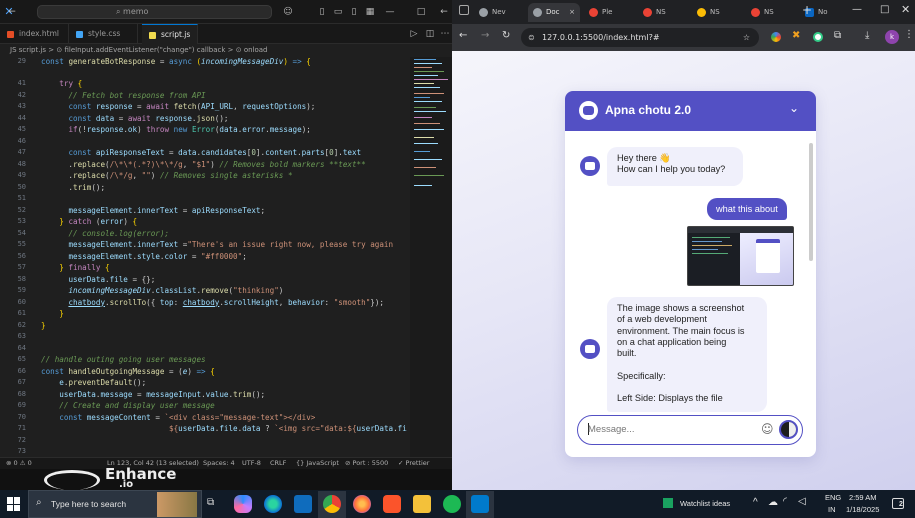 Image resolution: width=915 pixels, height=518 pixels. I want to click on back-icon: ←, so click(463, 35).